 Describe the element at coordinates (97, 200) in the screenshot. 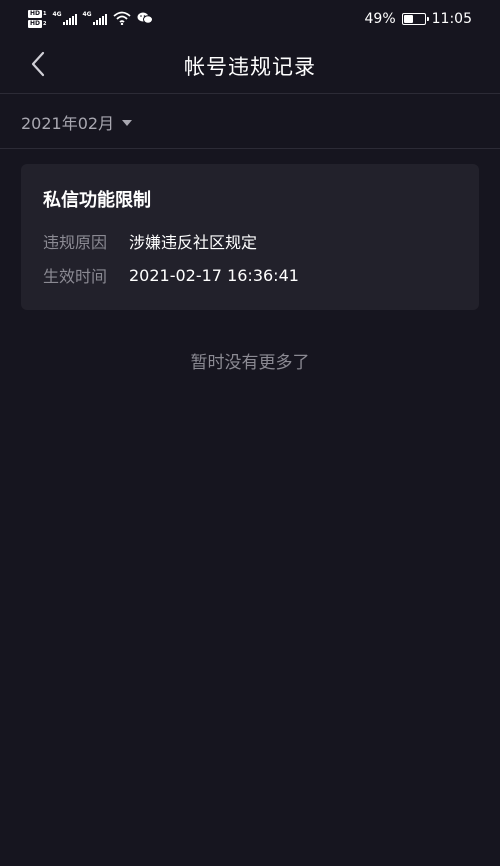

I see `record-title: 私信功能限制` at that location.